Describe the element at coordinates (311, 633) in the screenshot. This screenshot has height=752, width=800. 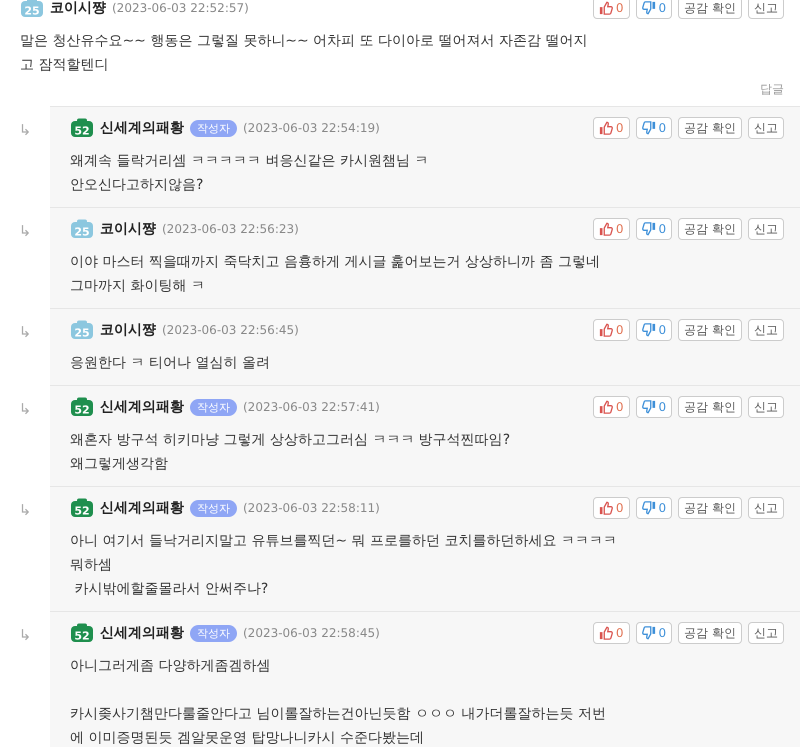
I see `comment-time: (2023-06-03 22:58:45)` at that location.